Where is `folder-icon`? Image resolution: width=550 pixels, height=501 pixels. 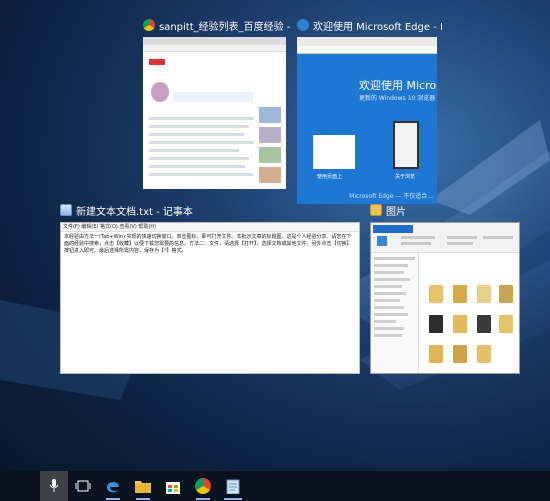
folder-icon is located at coordinates (143, 487).